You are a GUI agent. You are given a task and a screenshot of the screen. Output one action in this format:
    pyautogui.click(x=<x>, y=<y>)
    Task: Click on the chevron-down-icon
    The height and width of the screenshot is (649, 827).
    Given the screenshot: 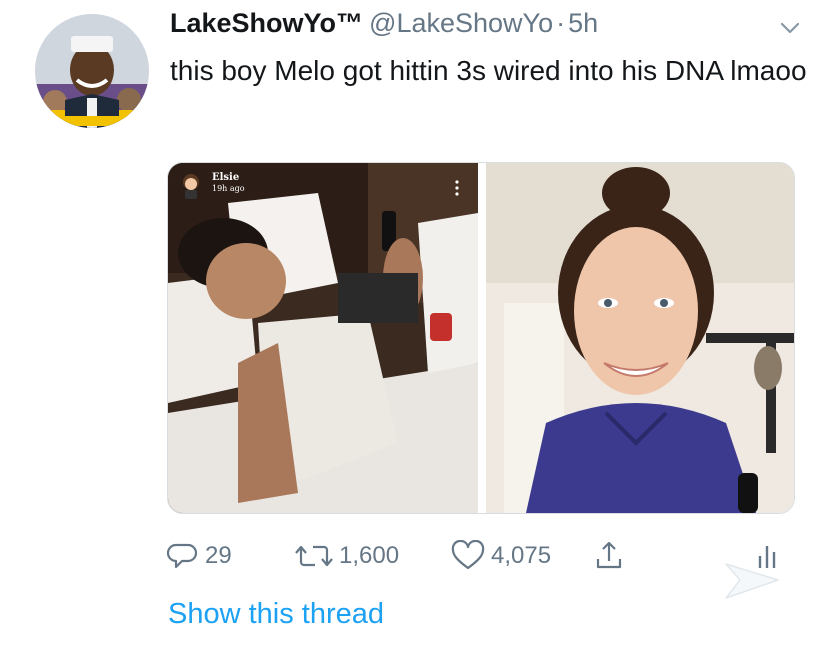 What is the action you would take?
    pyautogui.click(x=790, y=28)
    